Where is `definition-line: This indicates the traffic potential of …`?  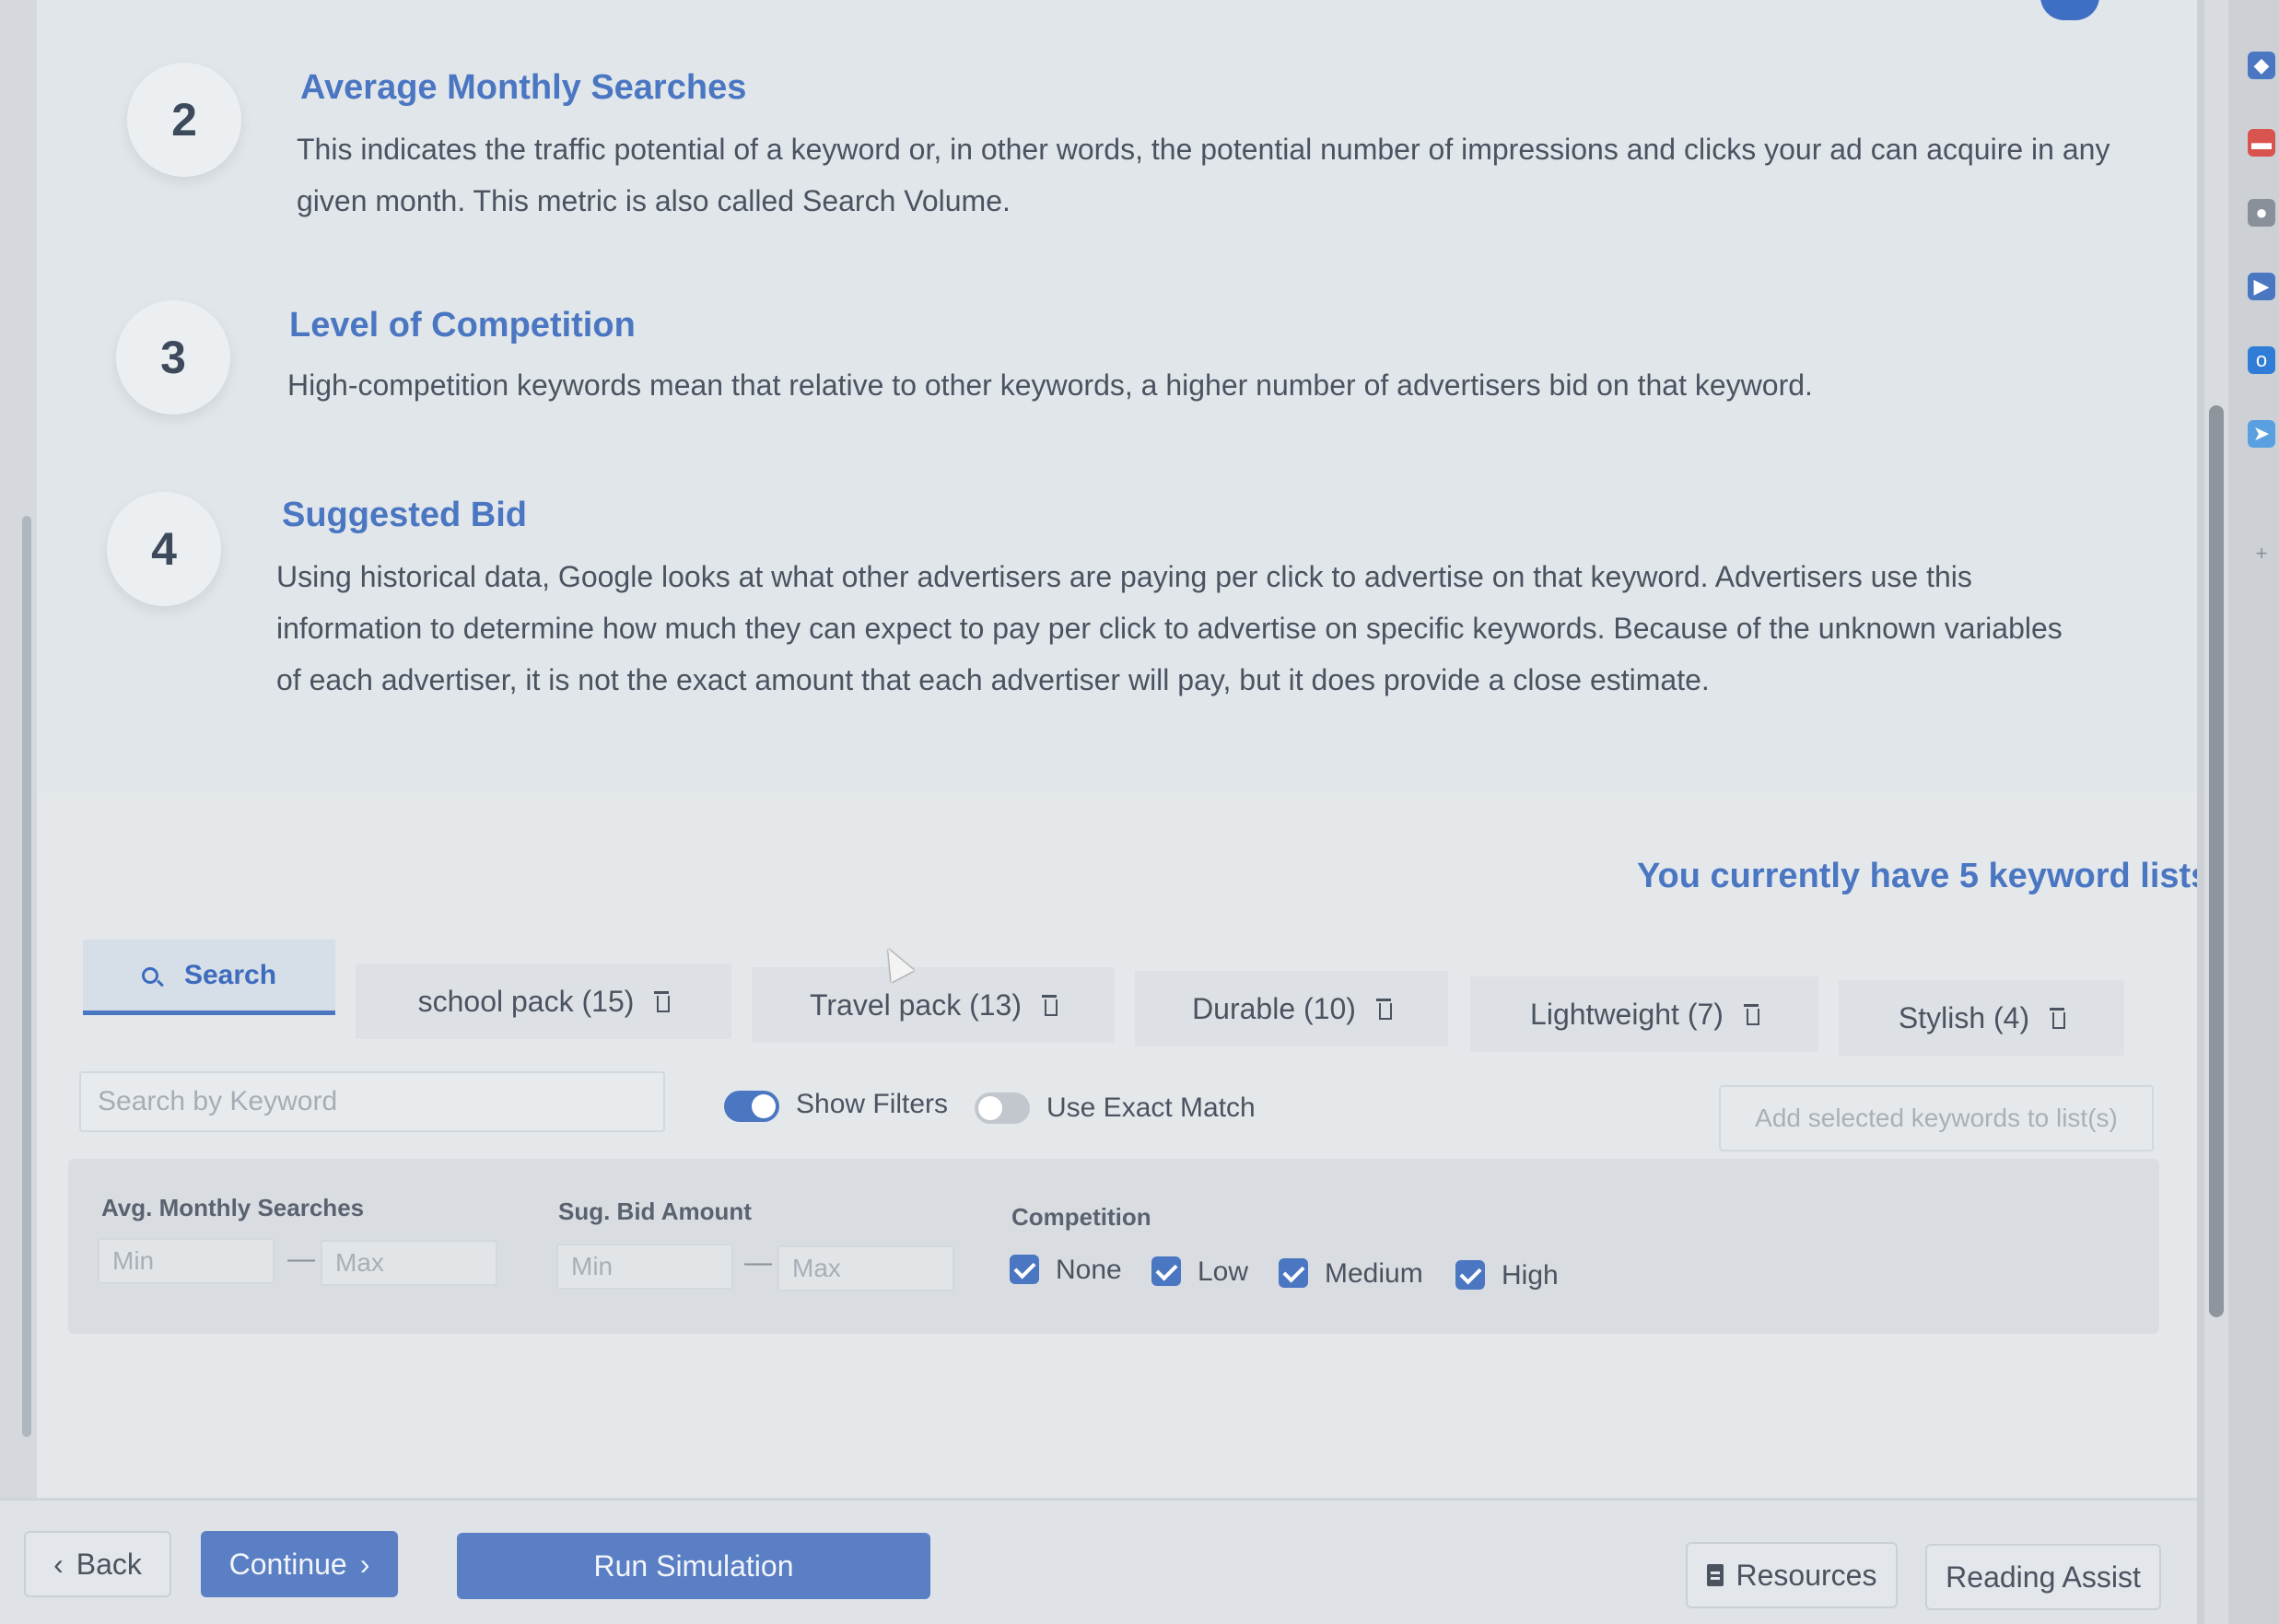 definition-line: This indicates the traffic potential of … is located at coordinates (1204, 150).